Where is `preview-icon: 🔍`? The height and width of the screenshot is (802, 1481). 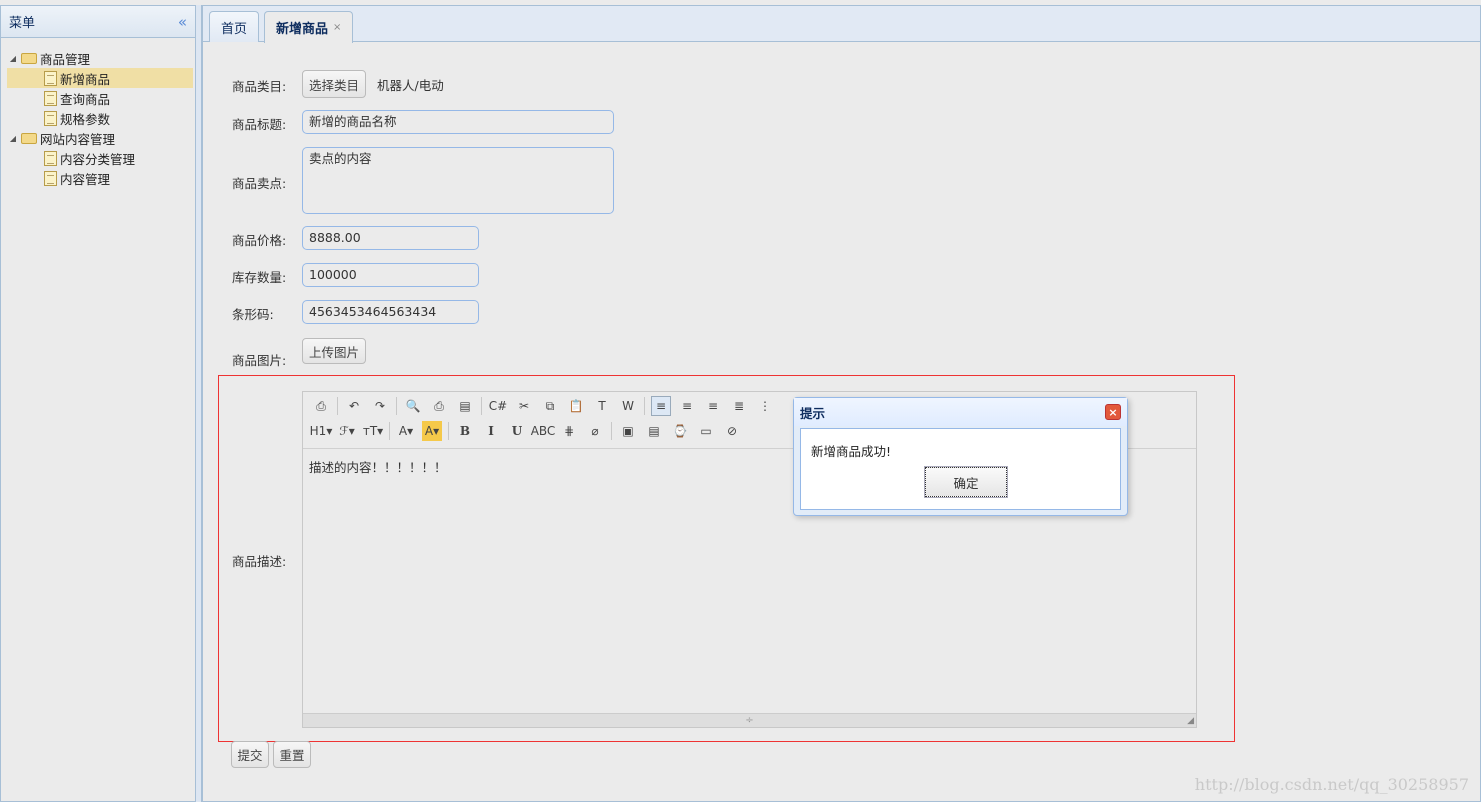 preview-icon: 🔍 is located at coordinates (413, 406).